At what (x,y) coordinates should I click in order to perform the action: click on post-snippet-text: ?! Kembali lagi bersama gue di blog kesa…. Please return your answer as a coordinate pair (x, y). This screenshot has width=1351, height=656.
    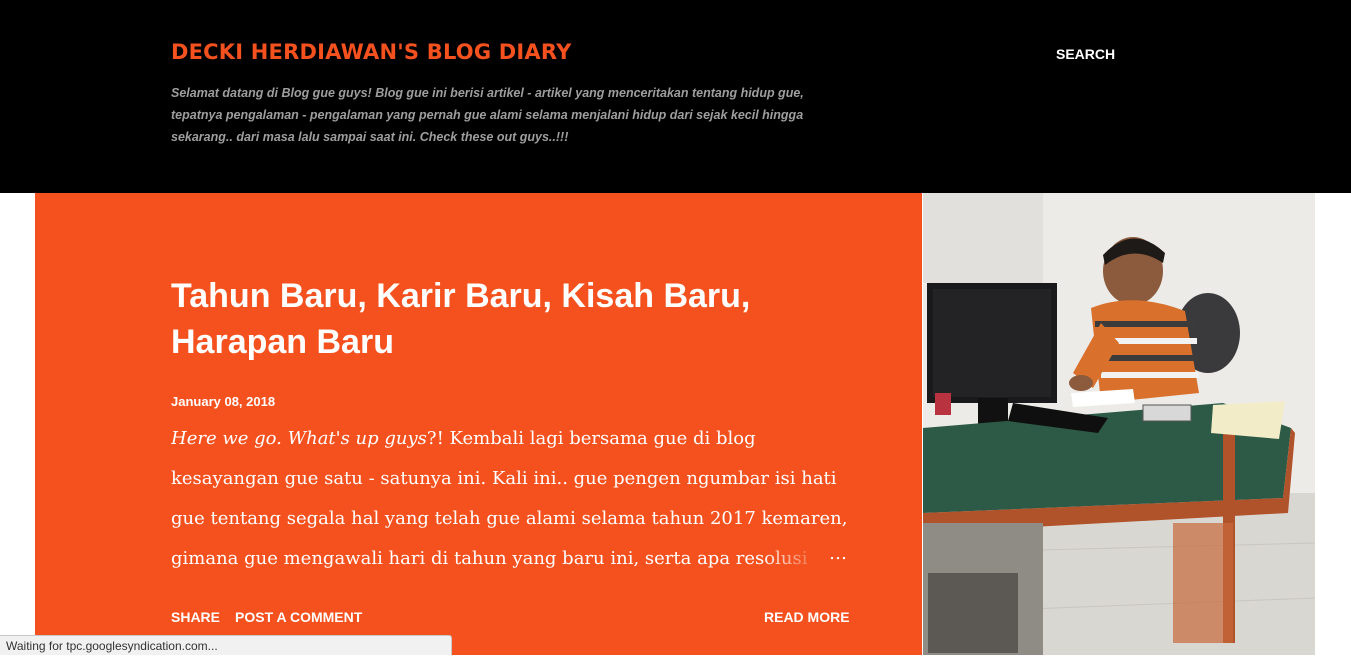
    Looking at the image, I should click on (509, 498).